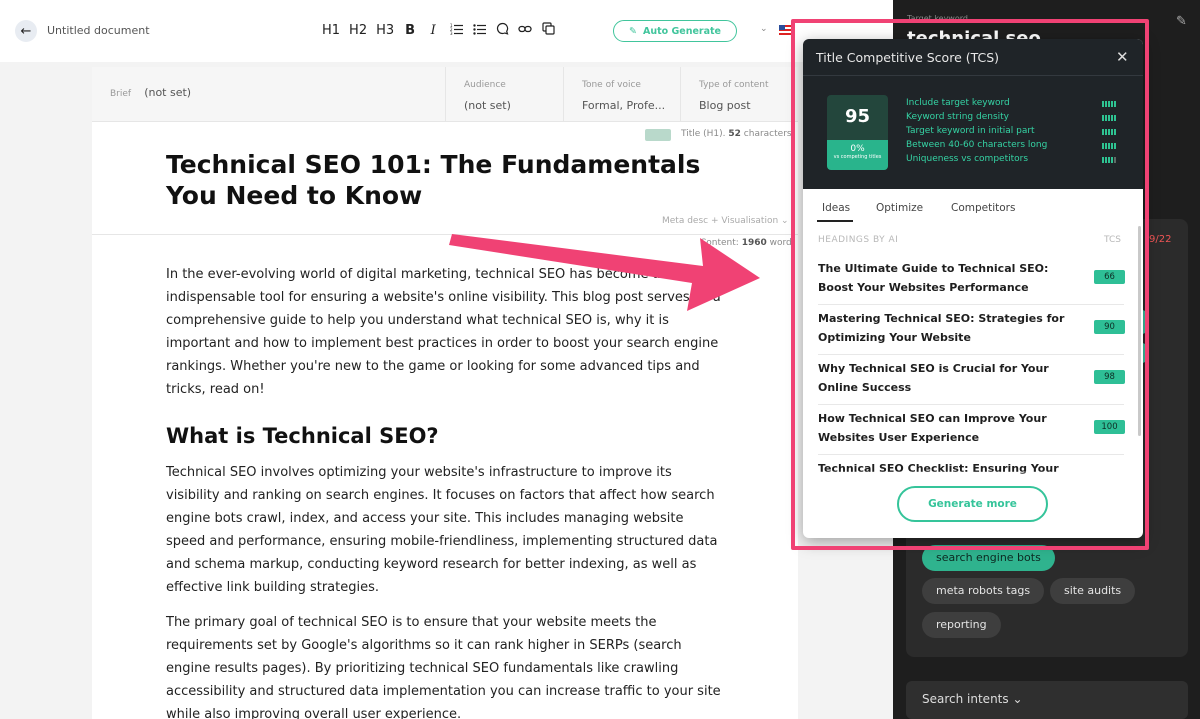 The width and height of the screenshot is (1200, 719). I want to click on comment-icon, so click(502, 30).